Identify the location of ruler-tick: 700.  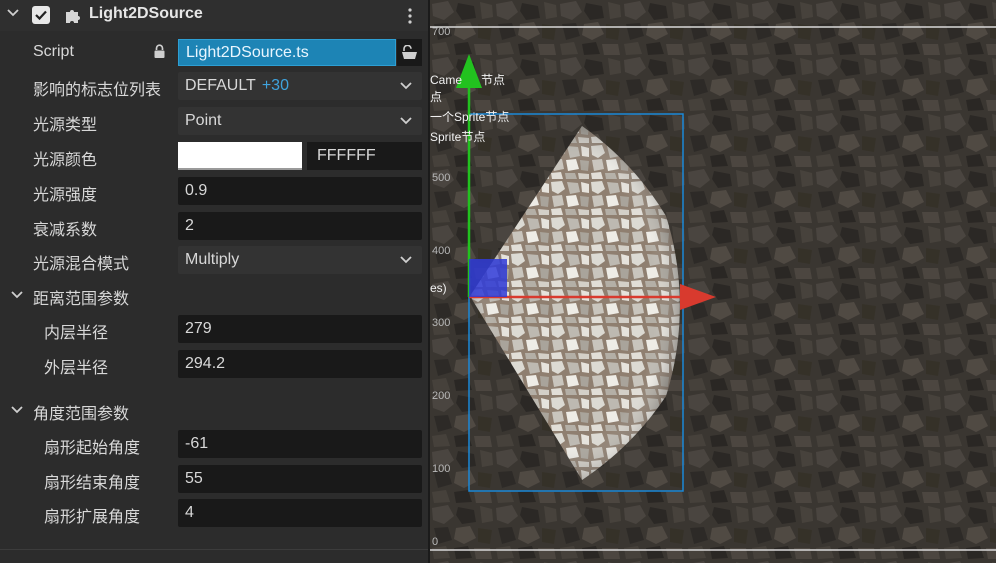
(441, 32).